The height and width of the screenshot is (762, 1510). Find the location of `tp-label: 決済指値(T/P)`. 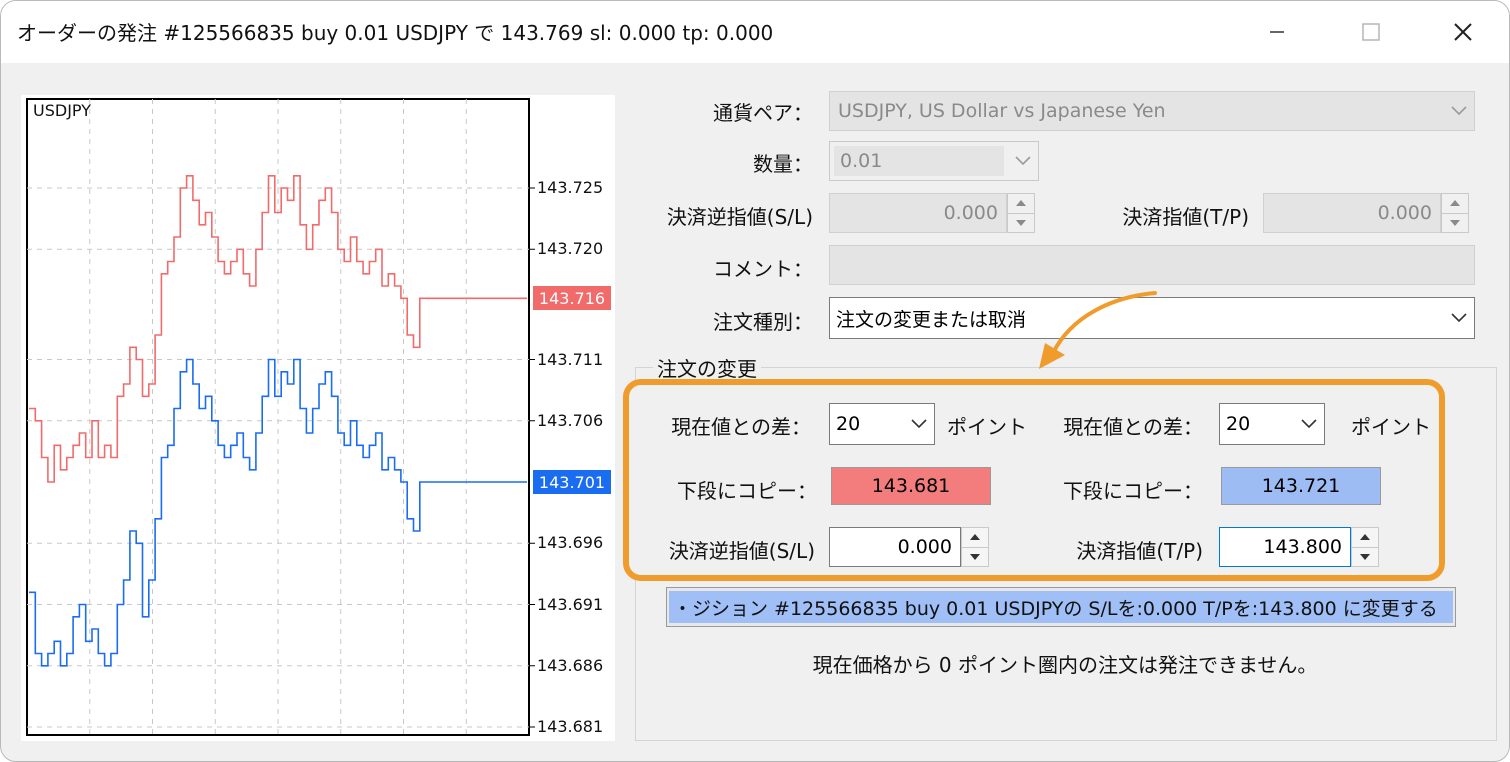

tp-label: 決済指値(T/P) is located at coordinates (1185, 217).